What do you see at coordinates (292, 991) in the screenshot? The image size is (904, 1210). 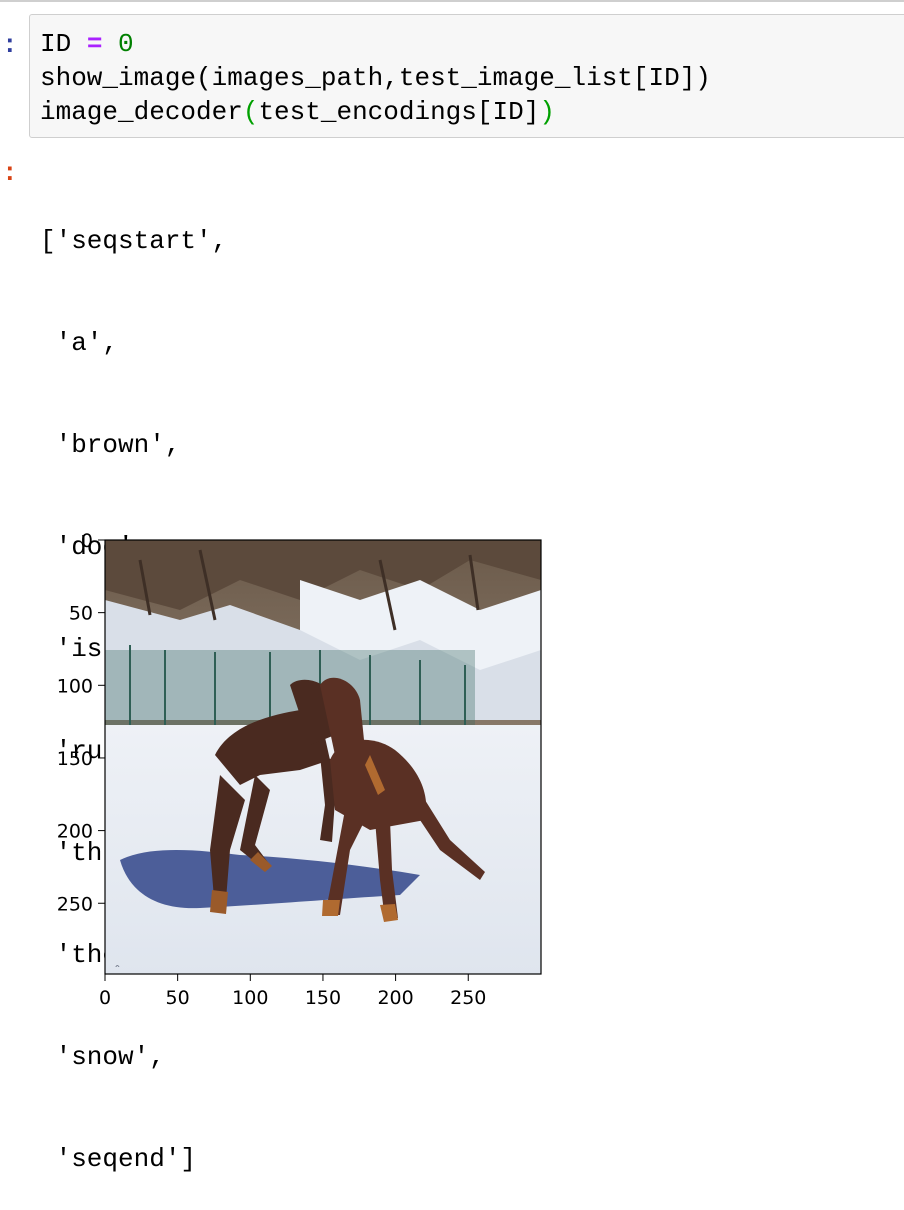 I see `x-axis: 0 50 100 150 200 250` at bounding box center [292, 991].